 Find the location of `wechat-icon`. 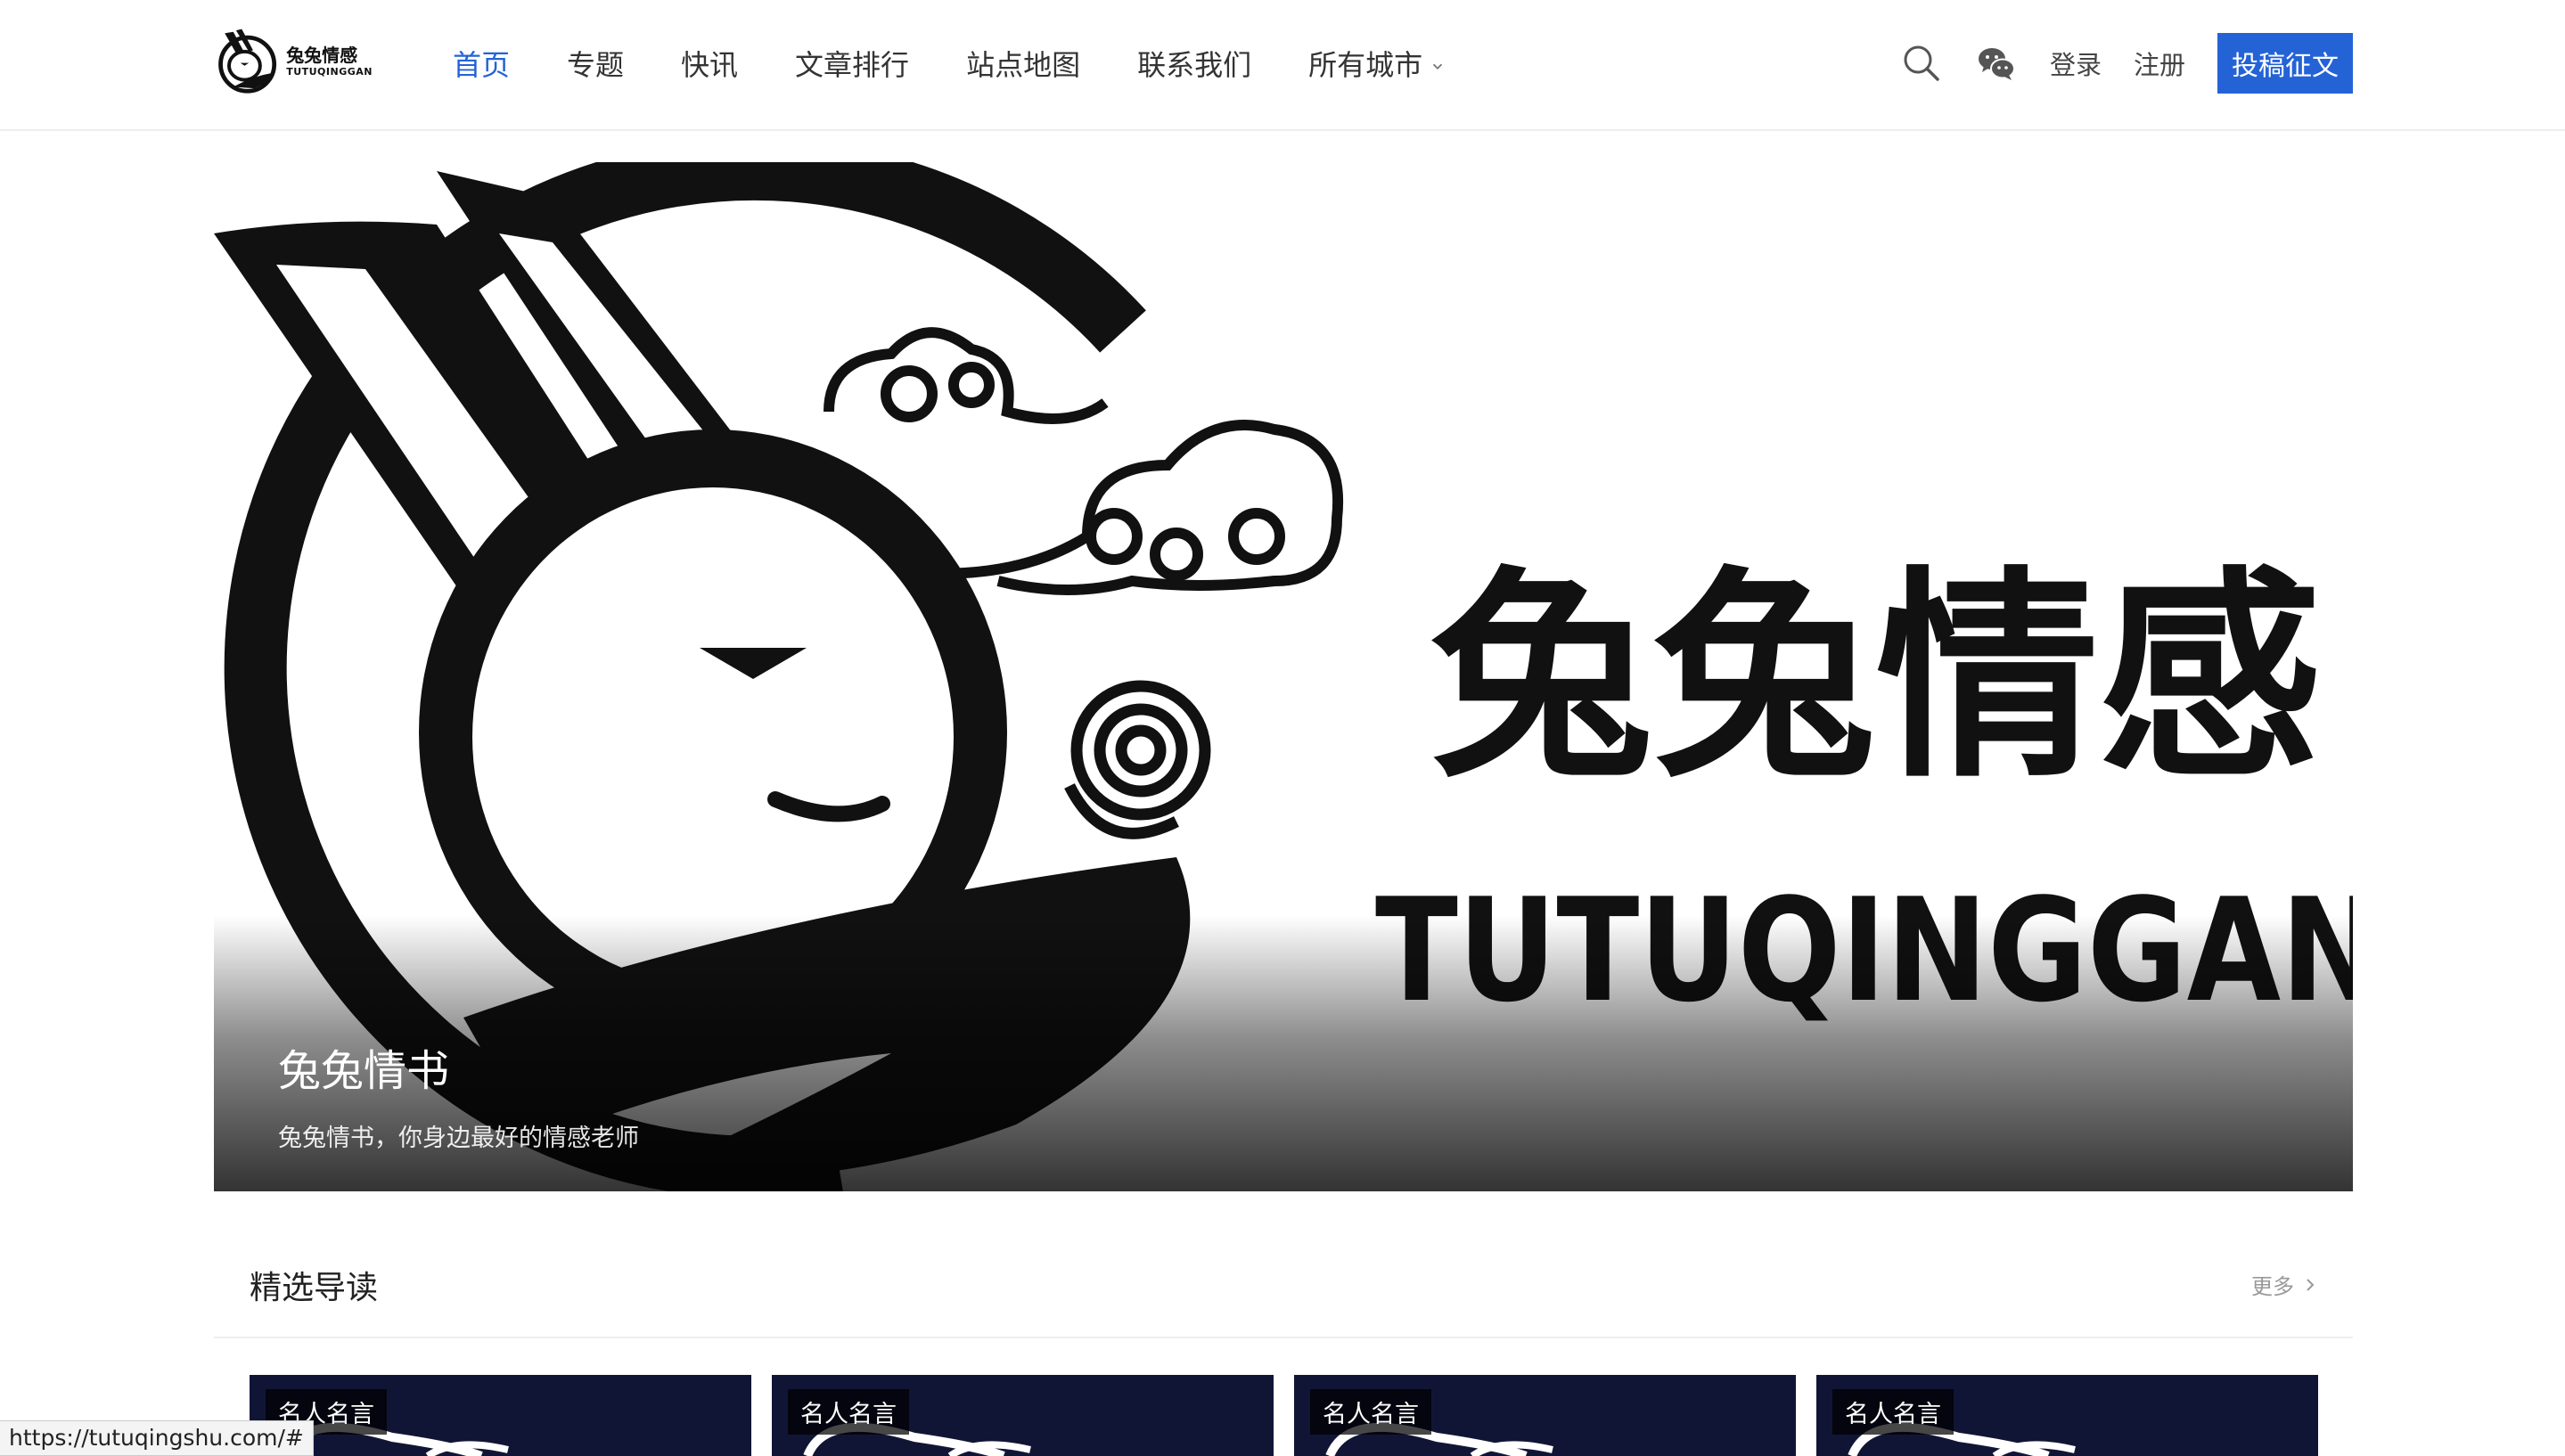

wechat-icon is located at coordinates (1996, 63).